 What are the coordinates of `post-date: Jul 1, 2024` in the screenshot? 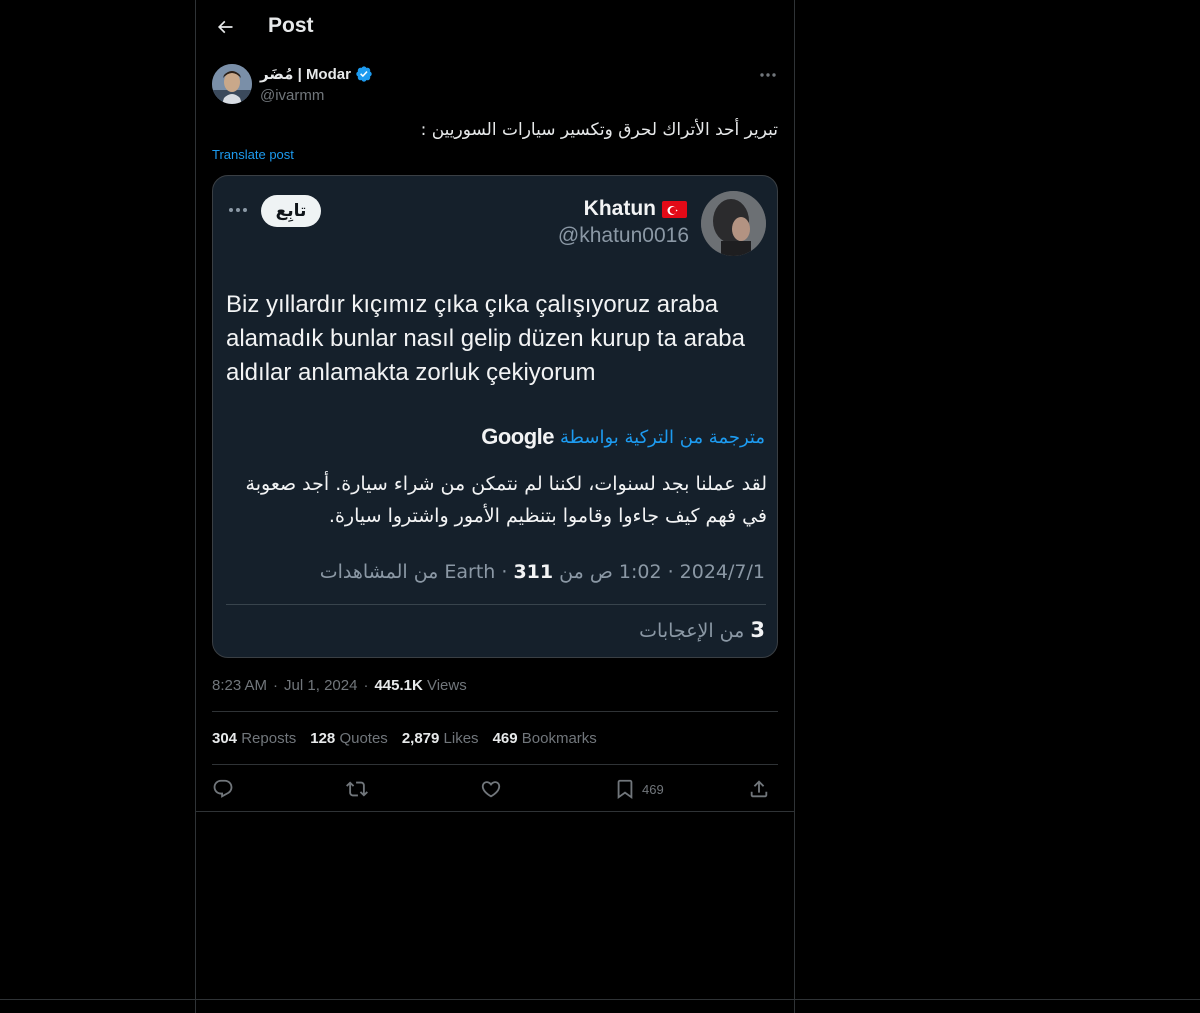 It's located at (320, 685).